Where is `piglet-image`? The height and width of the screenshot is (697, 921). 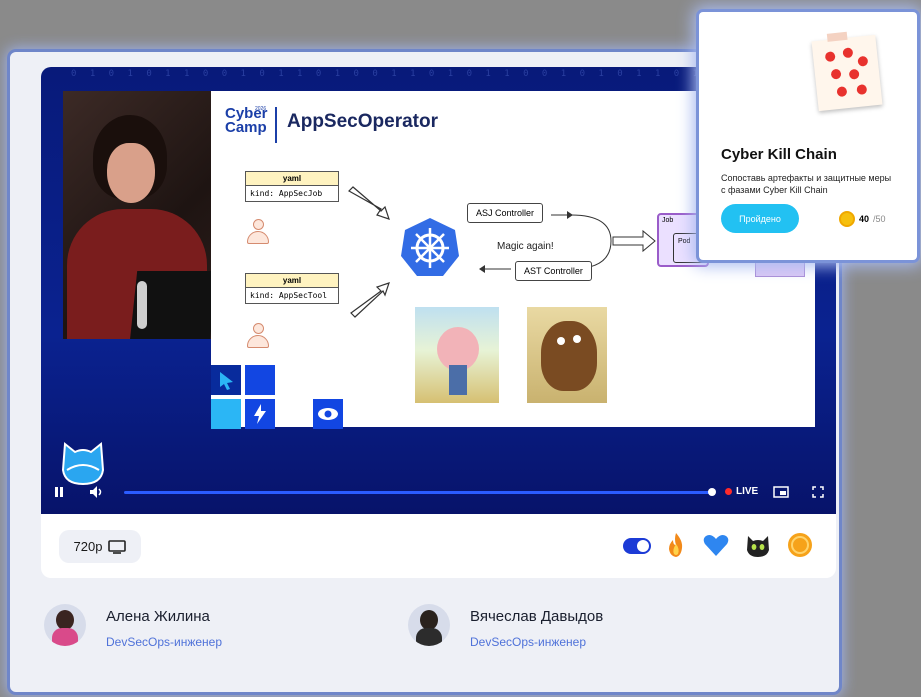
piglet-image is located at coordinates (457, 355).